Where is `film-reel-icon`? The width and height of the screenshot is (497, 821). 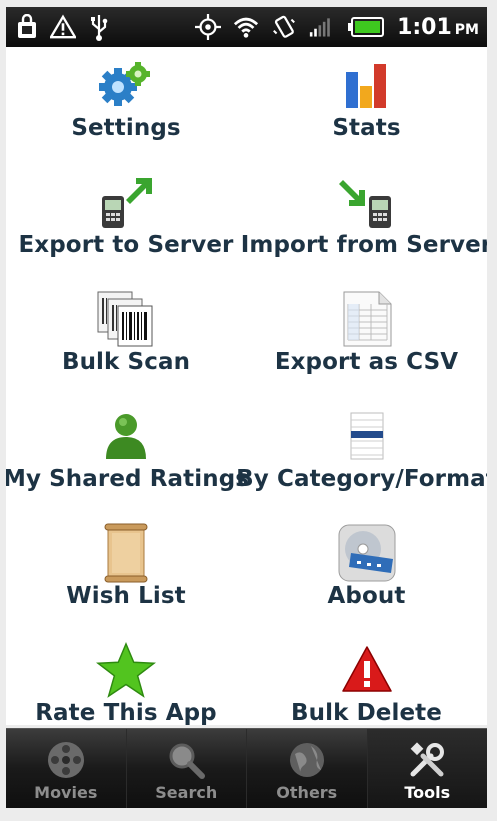
film-reel-icon is located at coordinates (66, 760).